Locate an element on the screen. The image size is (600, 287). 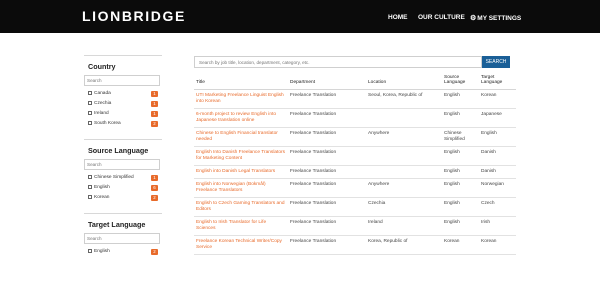
target-language-filter-panel: Target Language English 2 is located at coordinates (123, 235).